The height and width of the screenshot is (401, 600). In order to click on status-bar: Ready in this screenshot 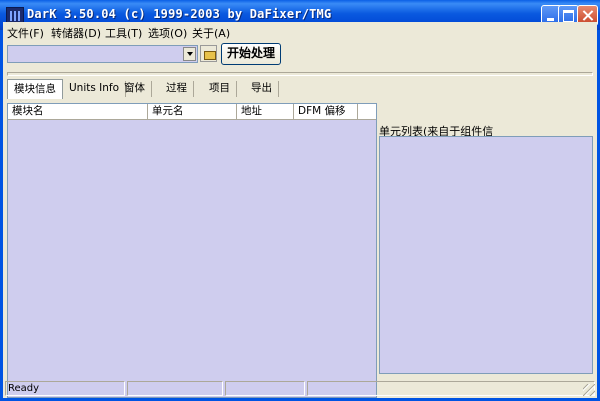, I will do `click(300, 388)`.